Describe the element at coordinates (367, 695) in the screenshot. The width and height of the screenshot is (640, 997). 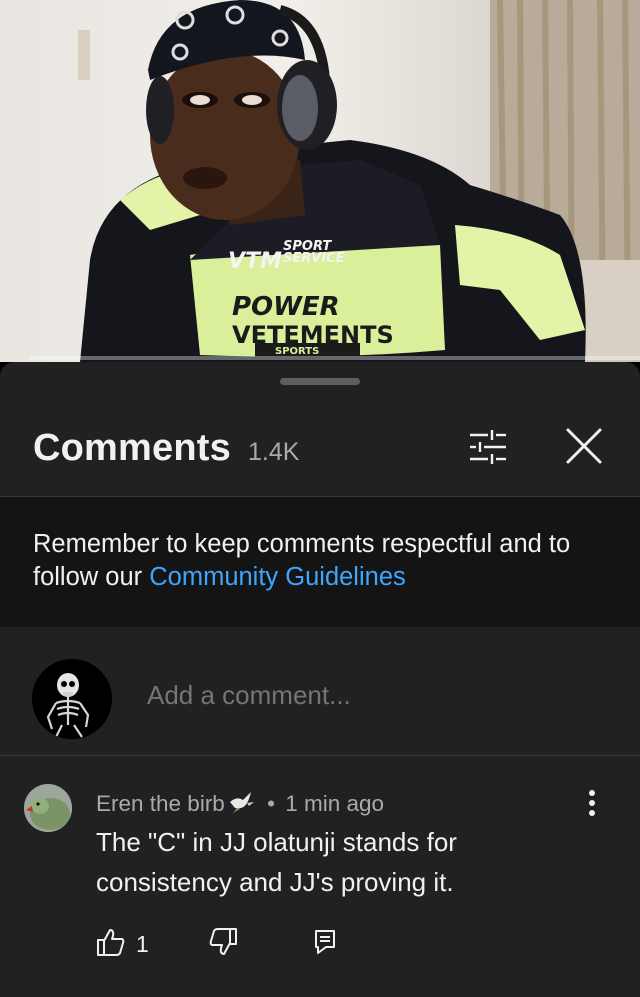
I see `add-comment-input` at that location.